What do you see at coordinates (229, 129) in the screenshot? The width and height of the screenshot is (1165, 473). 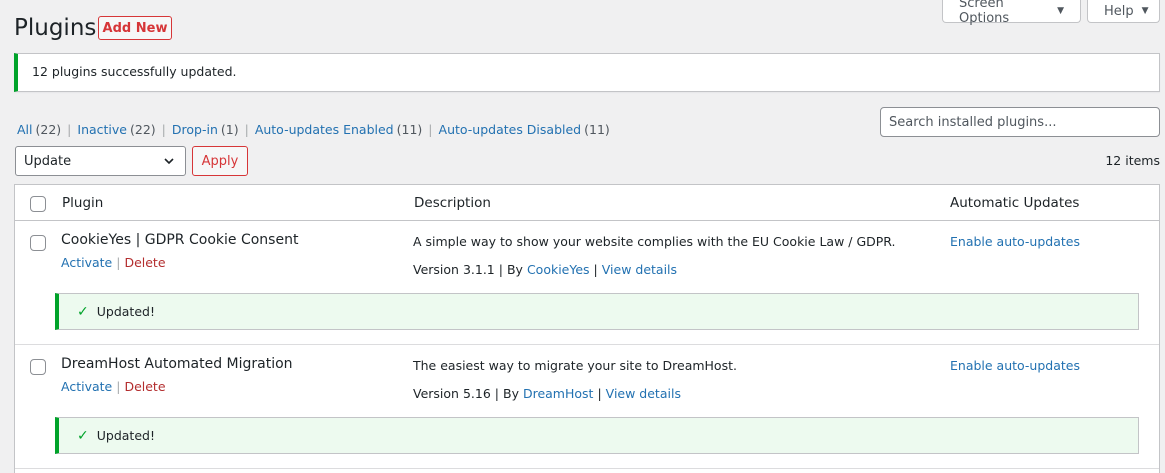 I see `filter-dropin-count: (1)` at bounding box center [229, 129].